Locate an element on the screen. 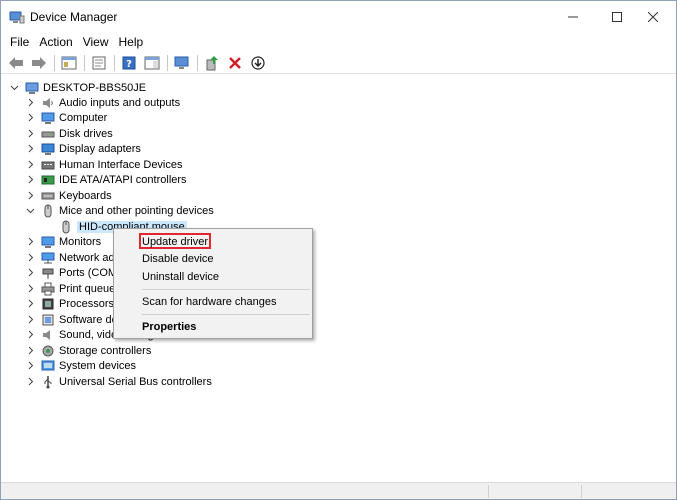 Image resolution: width=677 pixels, height=500 pixels. tree-item-label: IDE ATA/ATAPI controllers is located at coordinates (123, 179).